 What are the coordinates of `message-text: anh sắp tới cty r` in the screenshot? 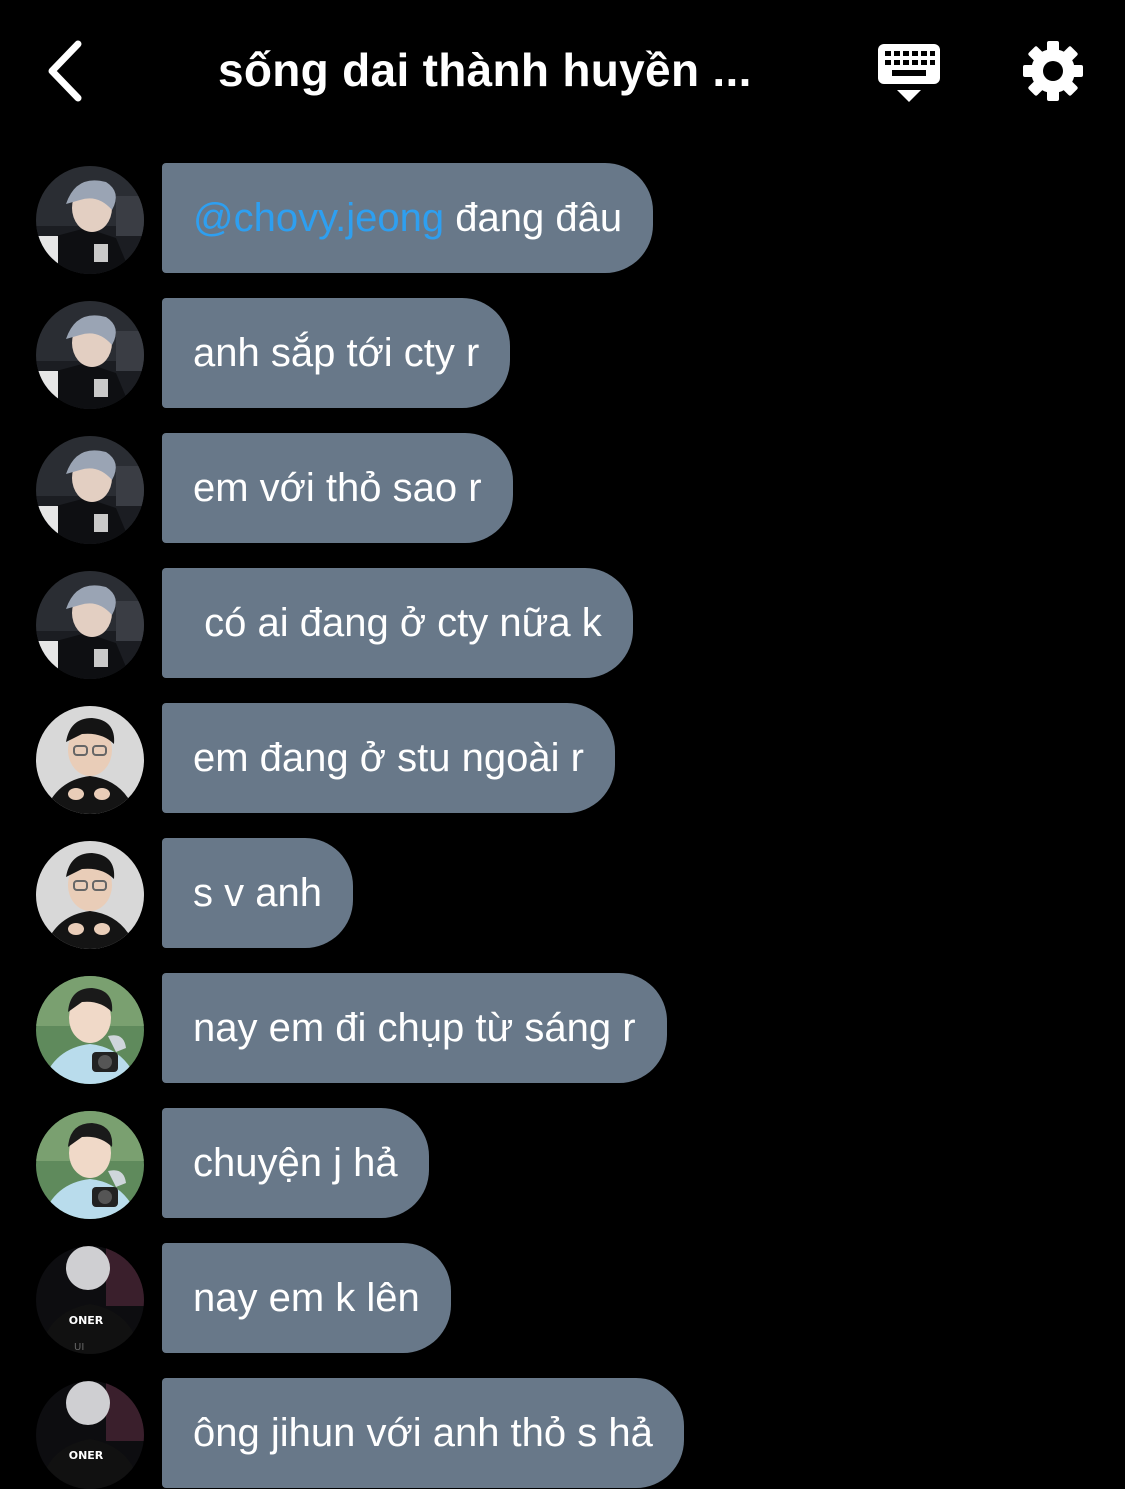 It's located at (336, 353).